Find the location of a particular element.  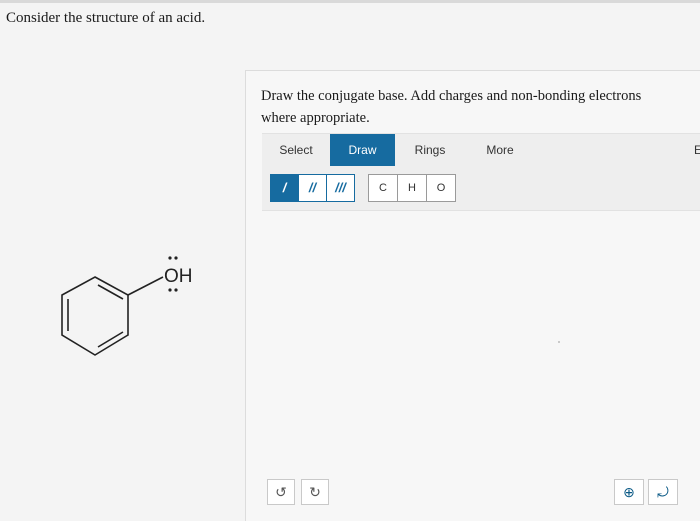

c-o-bond is located at coordinates (145, 286).